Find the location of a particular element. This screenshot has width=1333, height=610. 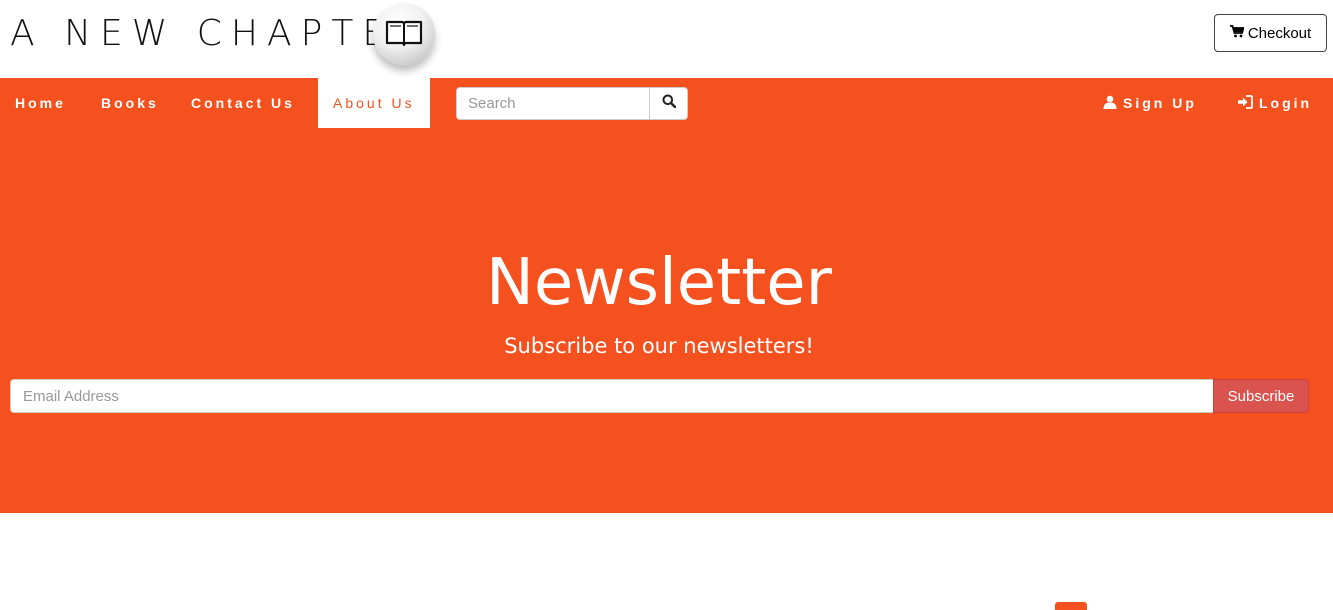

scroll-to-top-tab is located at coordinates (1071, 606).